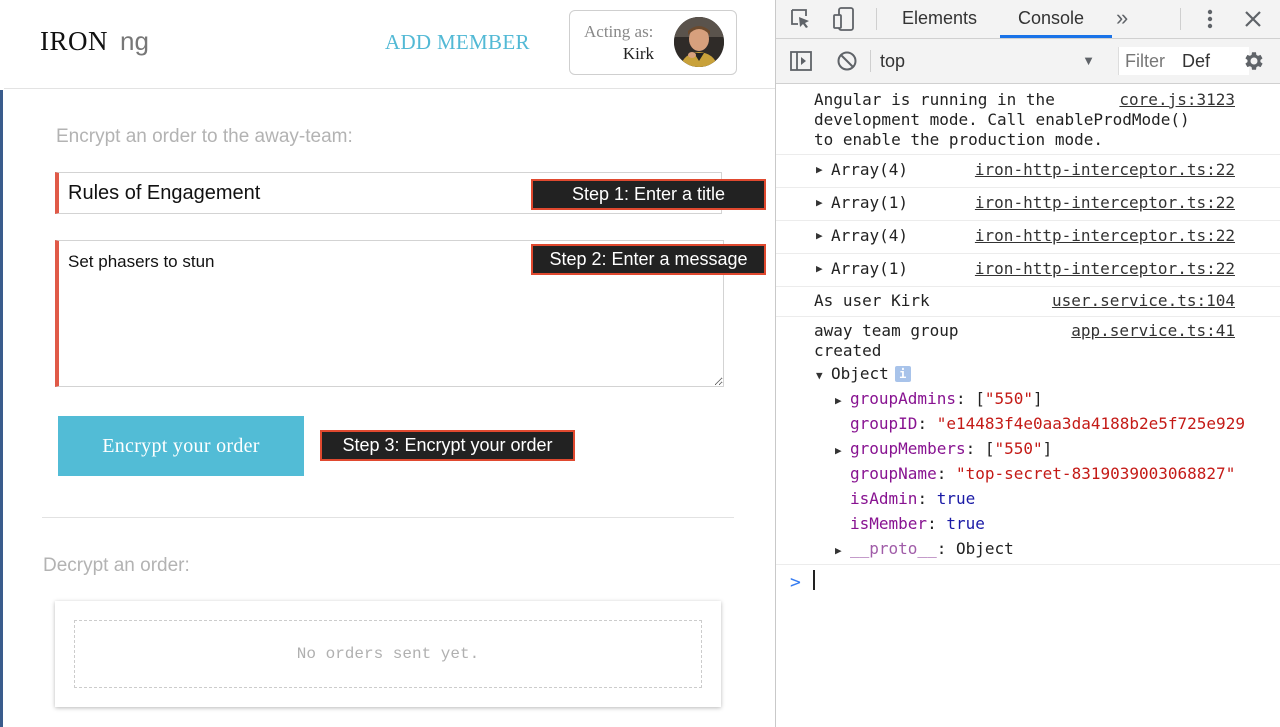 The width and height of the screenshot is (1280, 727). What do you see at coordinates (1, 408) in the screenshot?
I see `window-edge` at bounding box center [1, 408].